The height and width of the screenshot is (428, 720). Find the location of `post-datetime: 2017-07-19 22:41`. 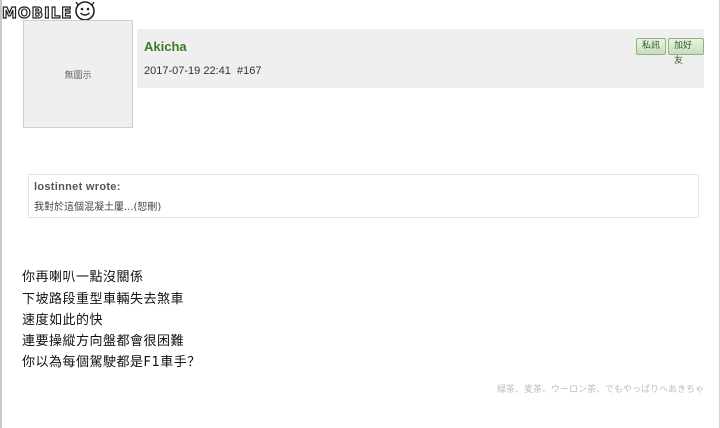

post-datetime: 2017-07-19 22:41 is located at coordinates (187, 71).